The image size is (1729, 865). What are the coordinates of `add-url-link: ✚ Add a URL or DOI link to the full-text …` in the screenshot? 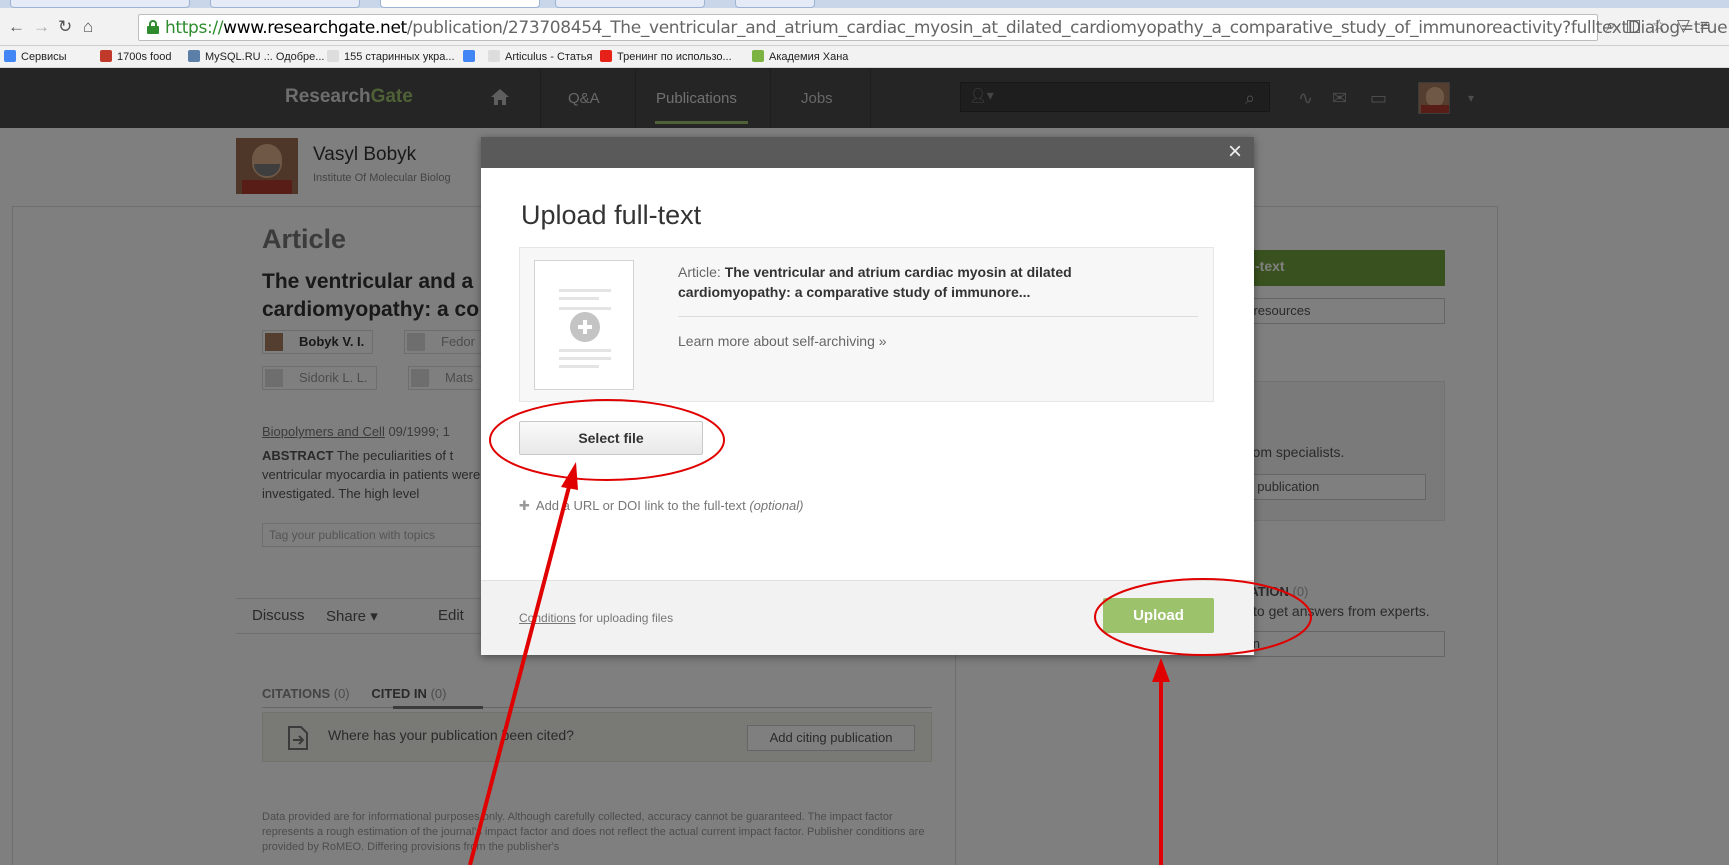 It's located at (661, 506).